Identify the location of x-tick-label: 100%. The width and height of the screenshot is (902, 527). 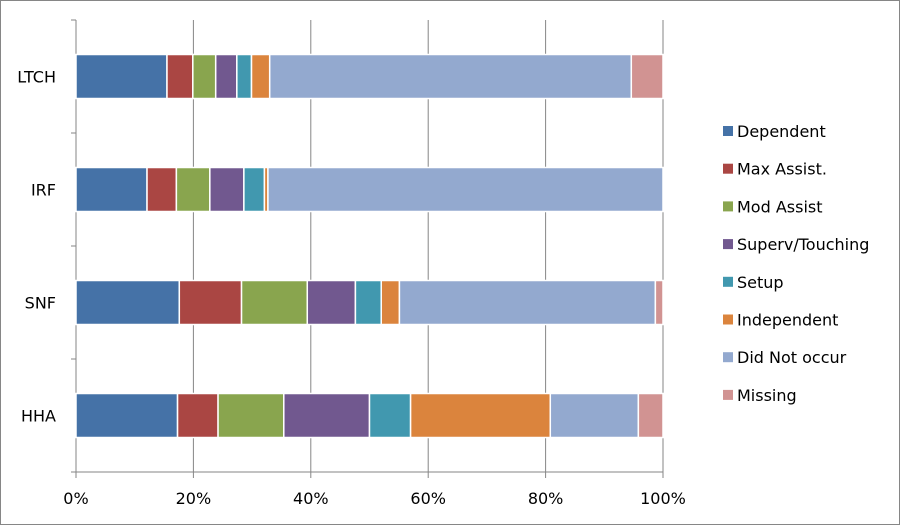
(663, 498).